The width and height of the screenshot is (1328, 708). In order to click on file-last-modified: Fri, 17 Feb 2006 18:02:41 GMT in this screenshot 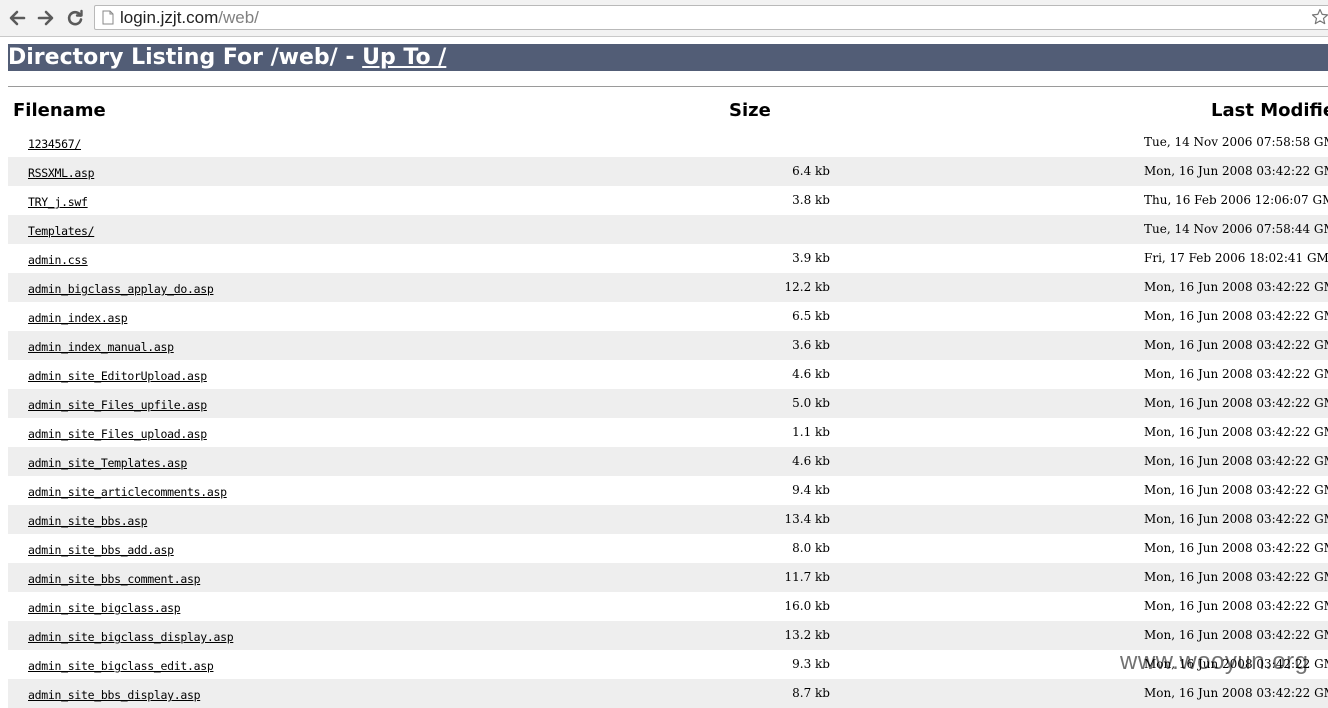, I will do `click(1236, 258)`.